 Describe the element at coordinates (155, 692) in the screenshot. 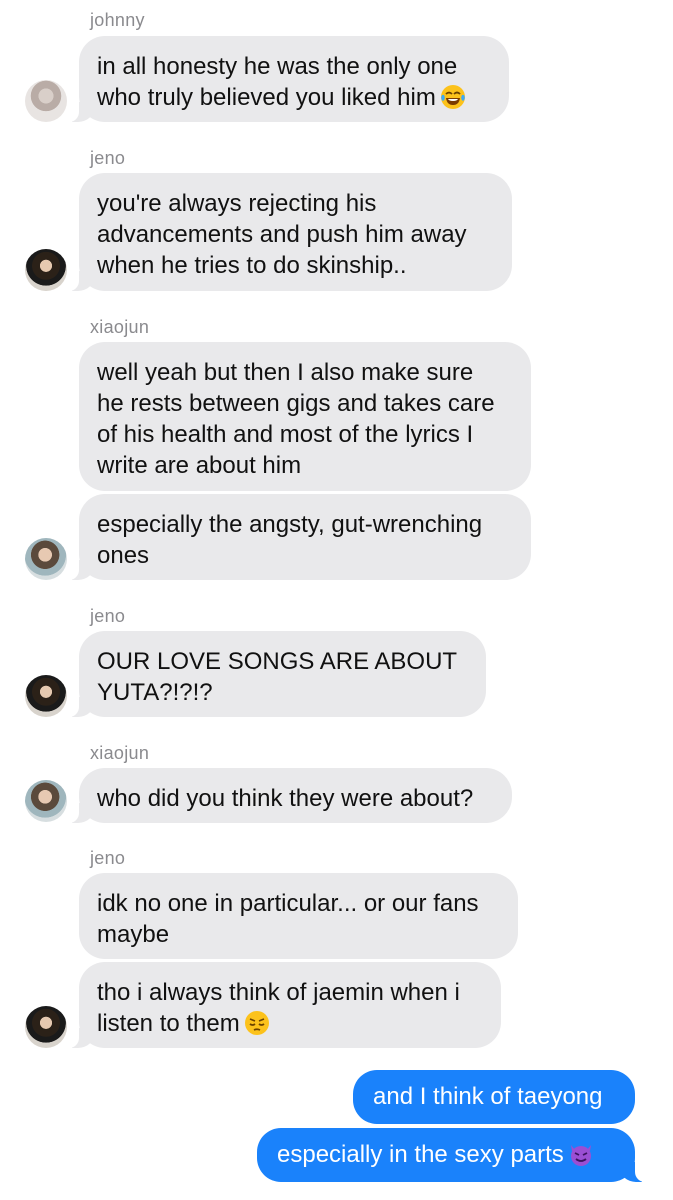

I see `message-line: YUTA?!?!?` at that location.